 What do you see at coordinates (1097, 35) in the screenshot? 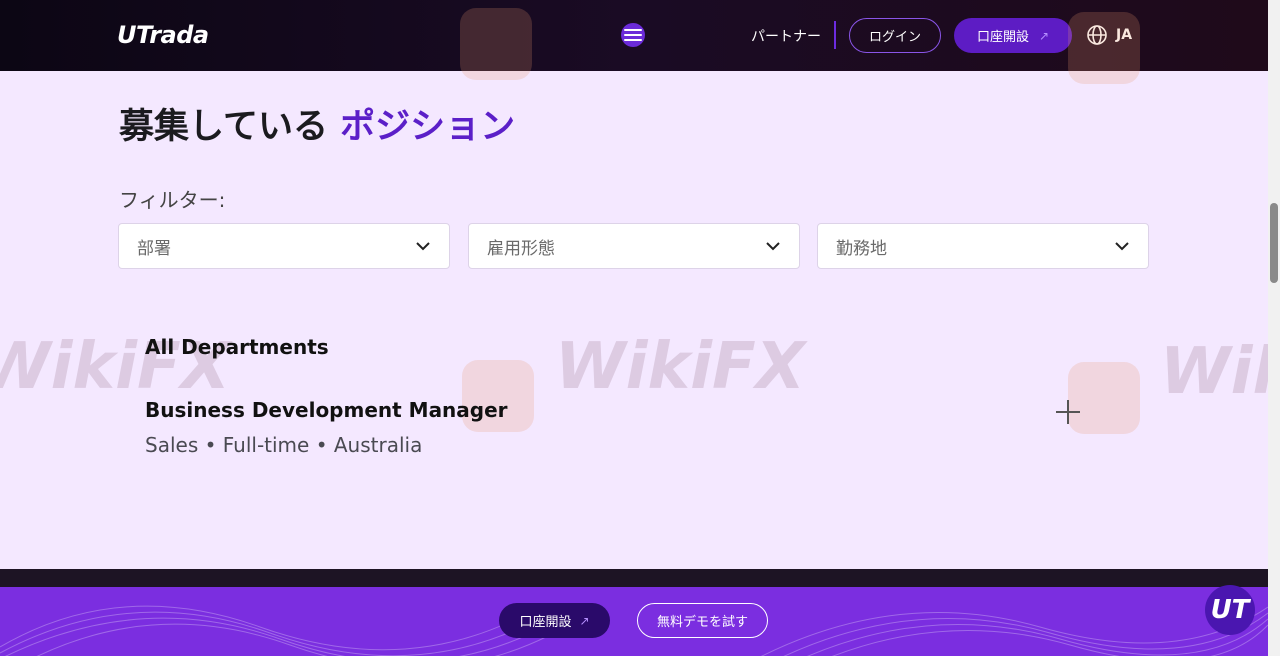
I see `globe-icon` at bounding box center [1097, 35].